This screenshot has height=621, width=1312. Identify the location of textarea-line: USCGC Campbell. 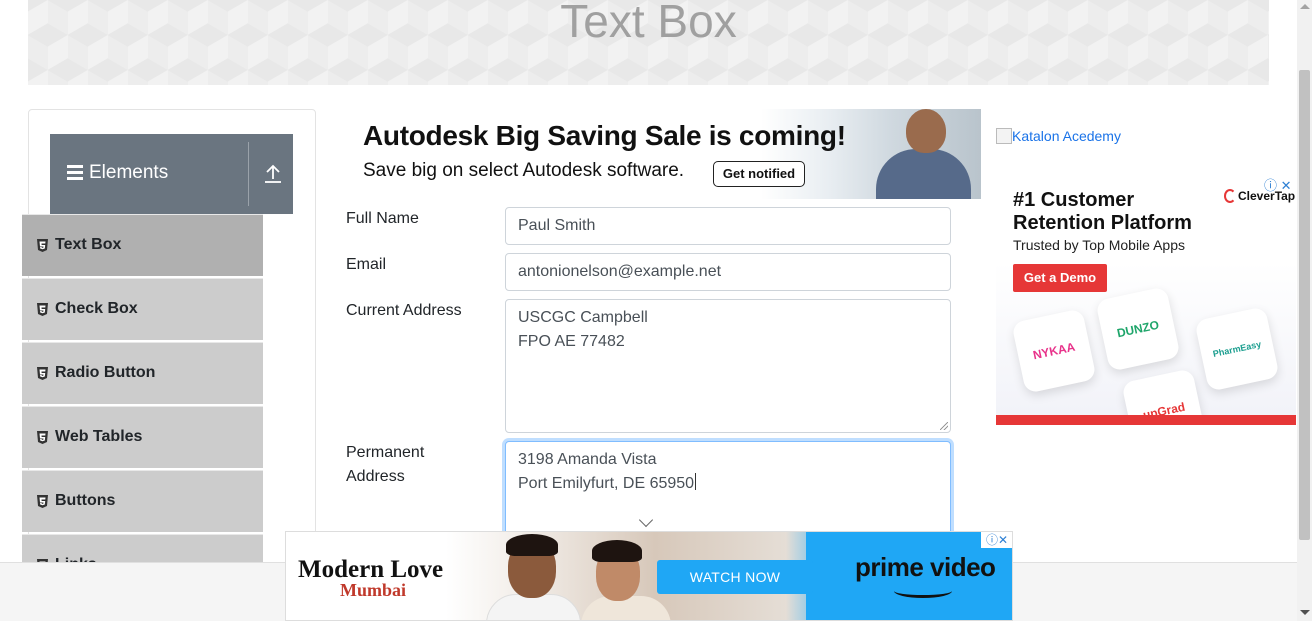
(583, 317).